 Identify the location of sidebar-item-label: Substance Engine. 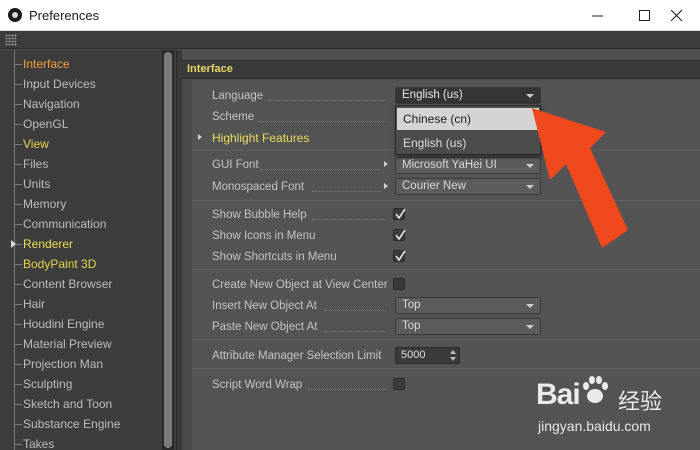
(72, 424).